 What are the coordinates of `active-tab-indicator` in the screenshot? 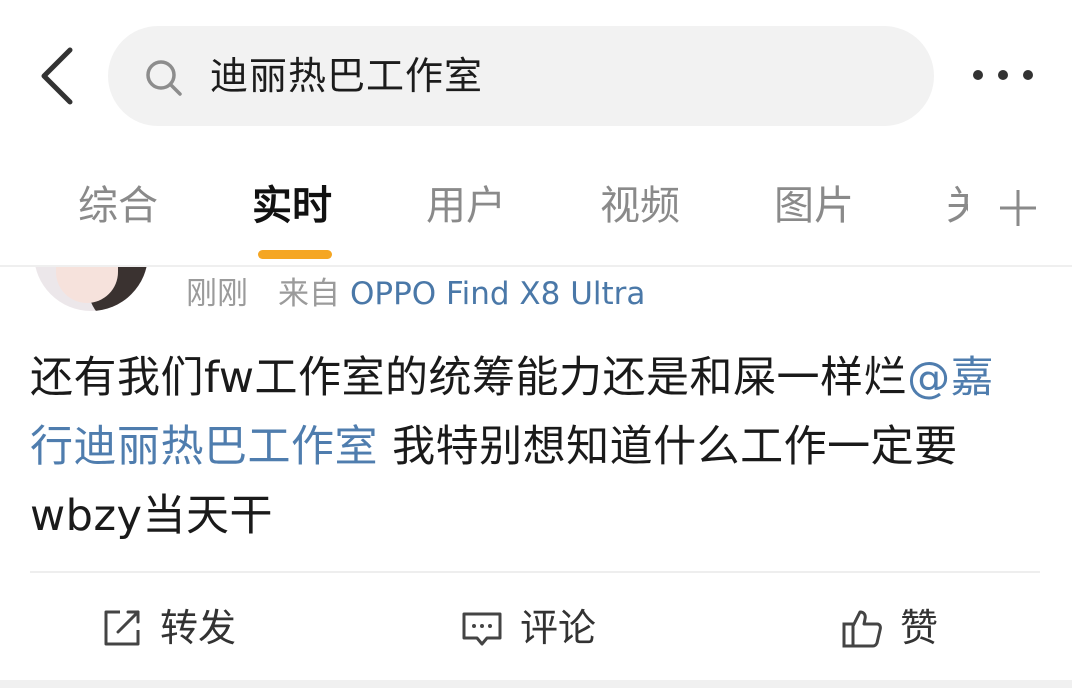 It's located at (295, 254).